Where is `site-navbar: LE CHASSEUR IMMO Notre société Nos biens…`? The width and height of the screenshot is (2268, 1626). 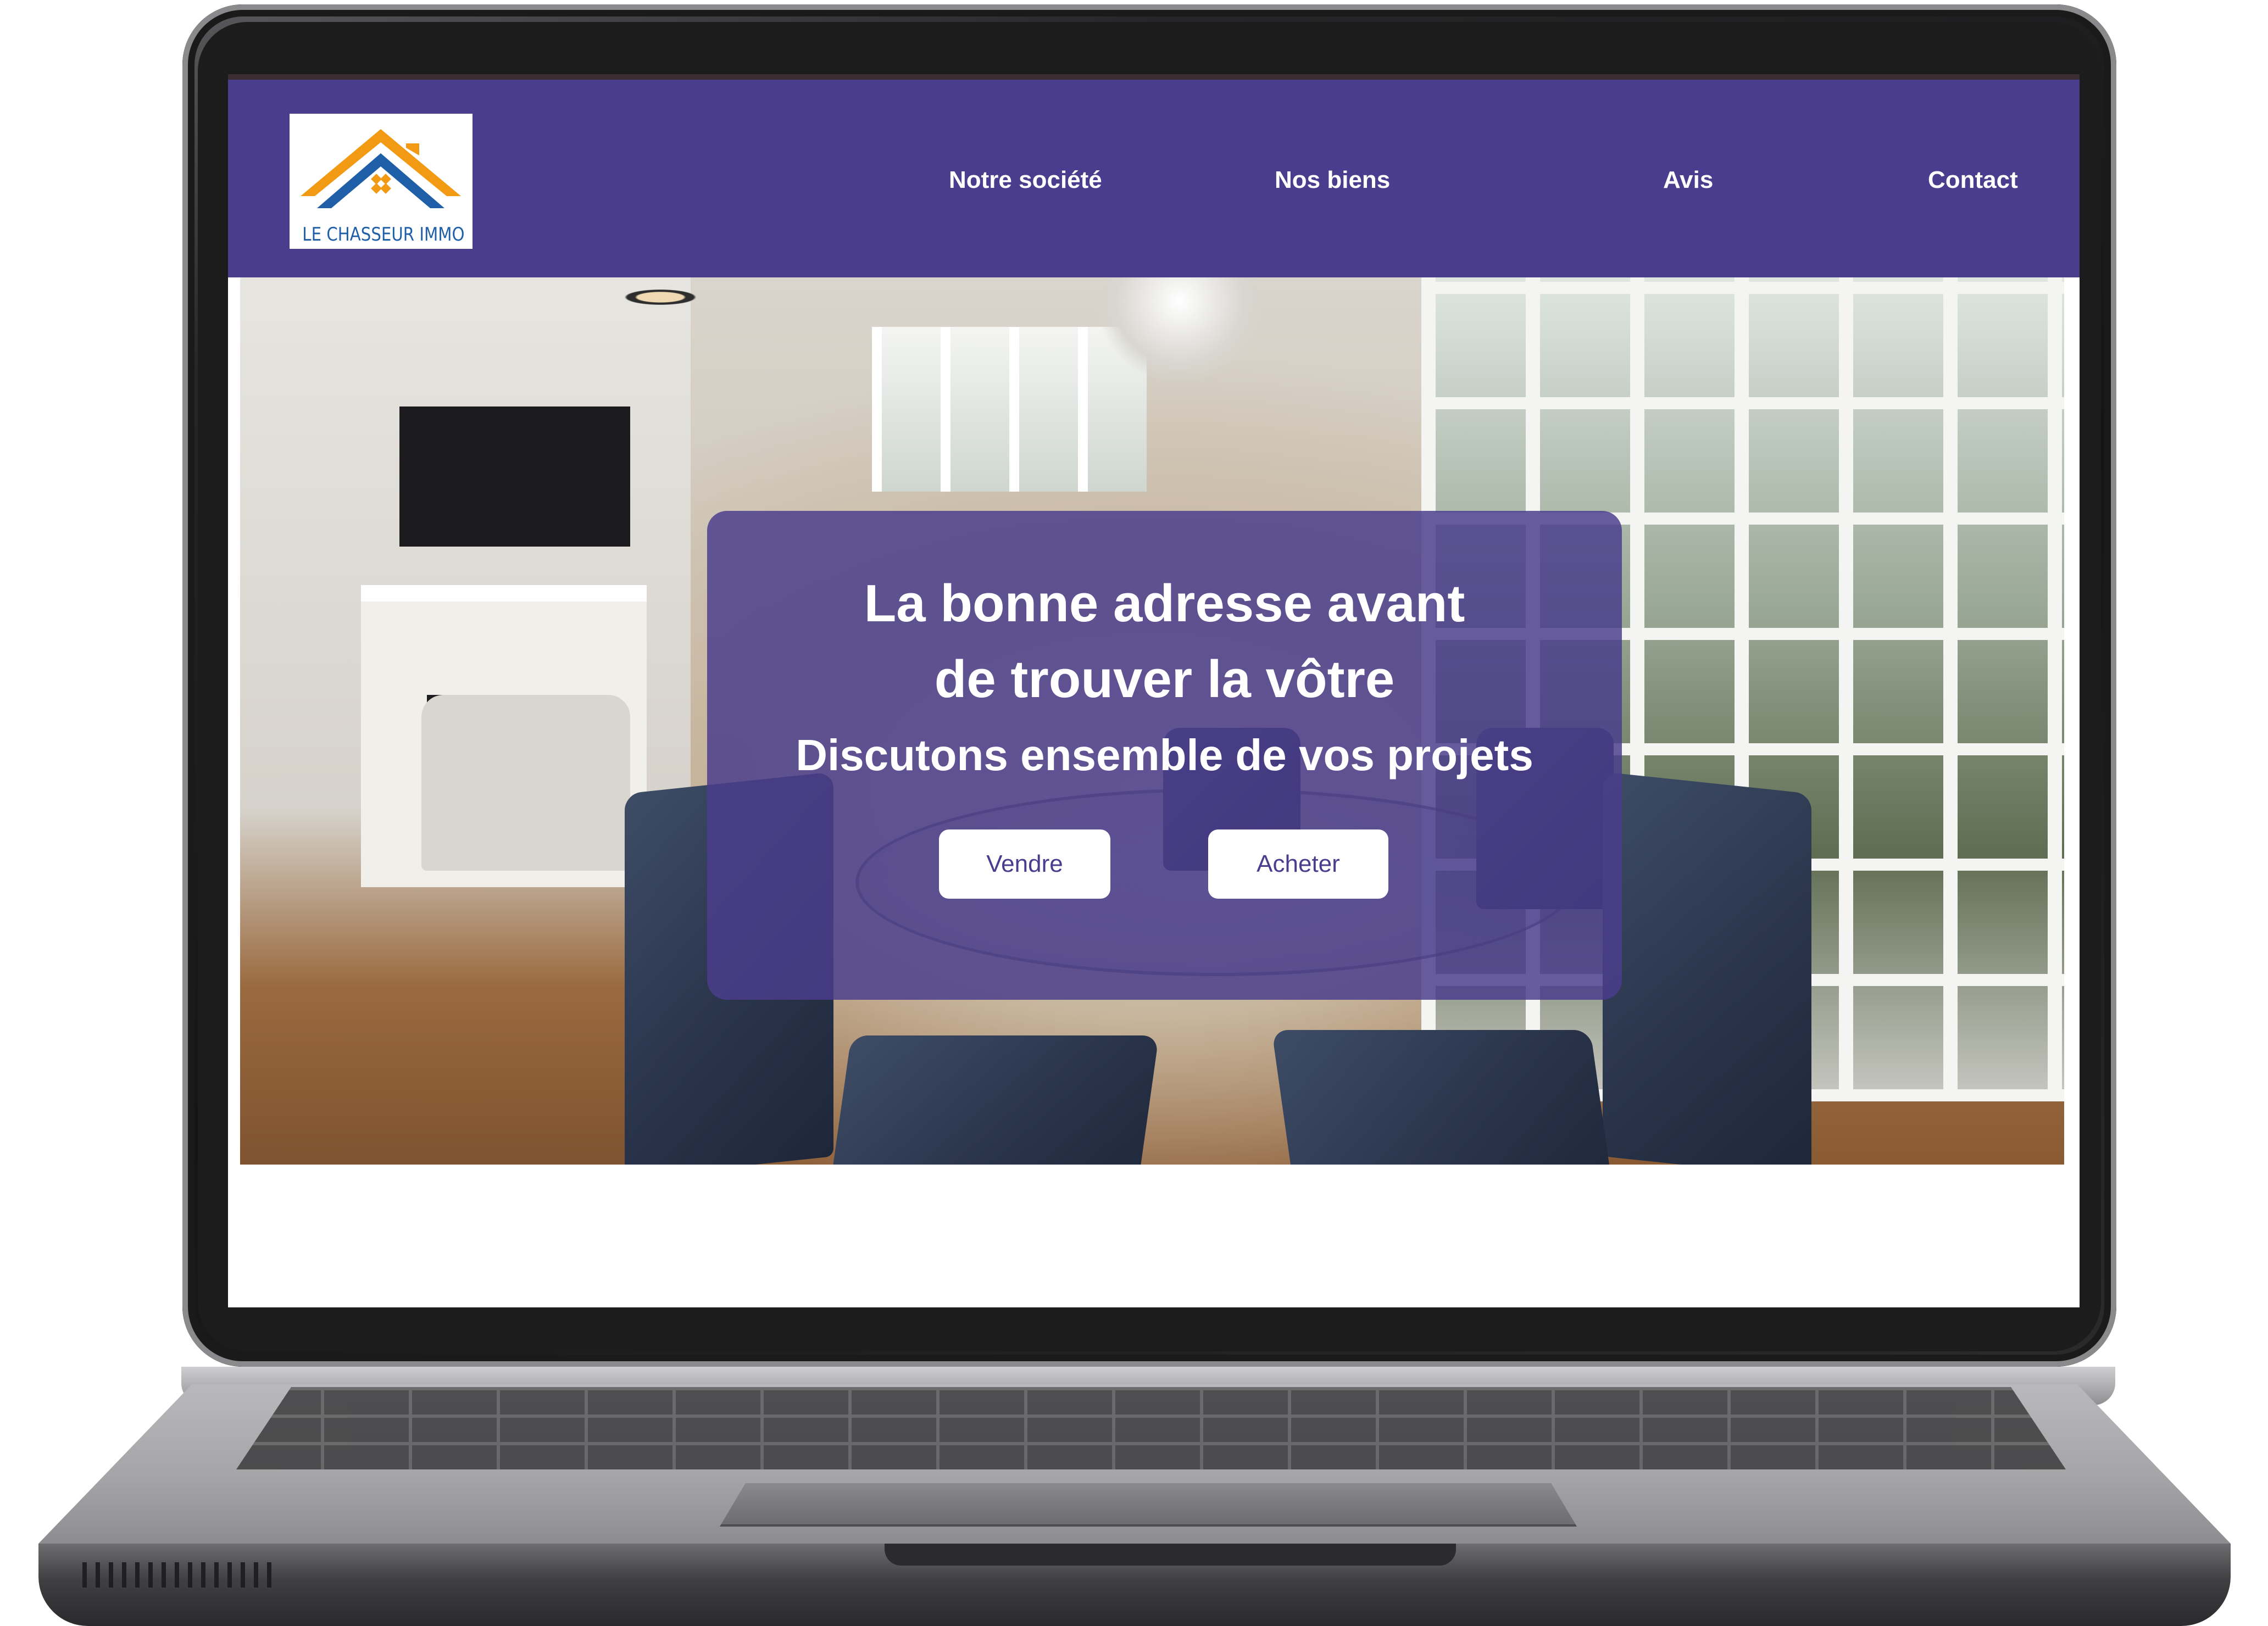 site-navbar: LE CHASSEUR IMMO Notre société Nos biens… is located at coordinates (1154, 178).